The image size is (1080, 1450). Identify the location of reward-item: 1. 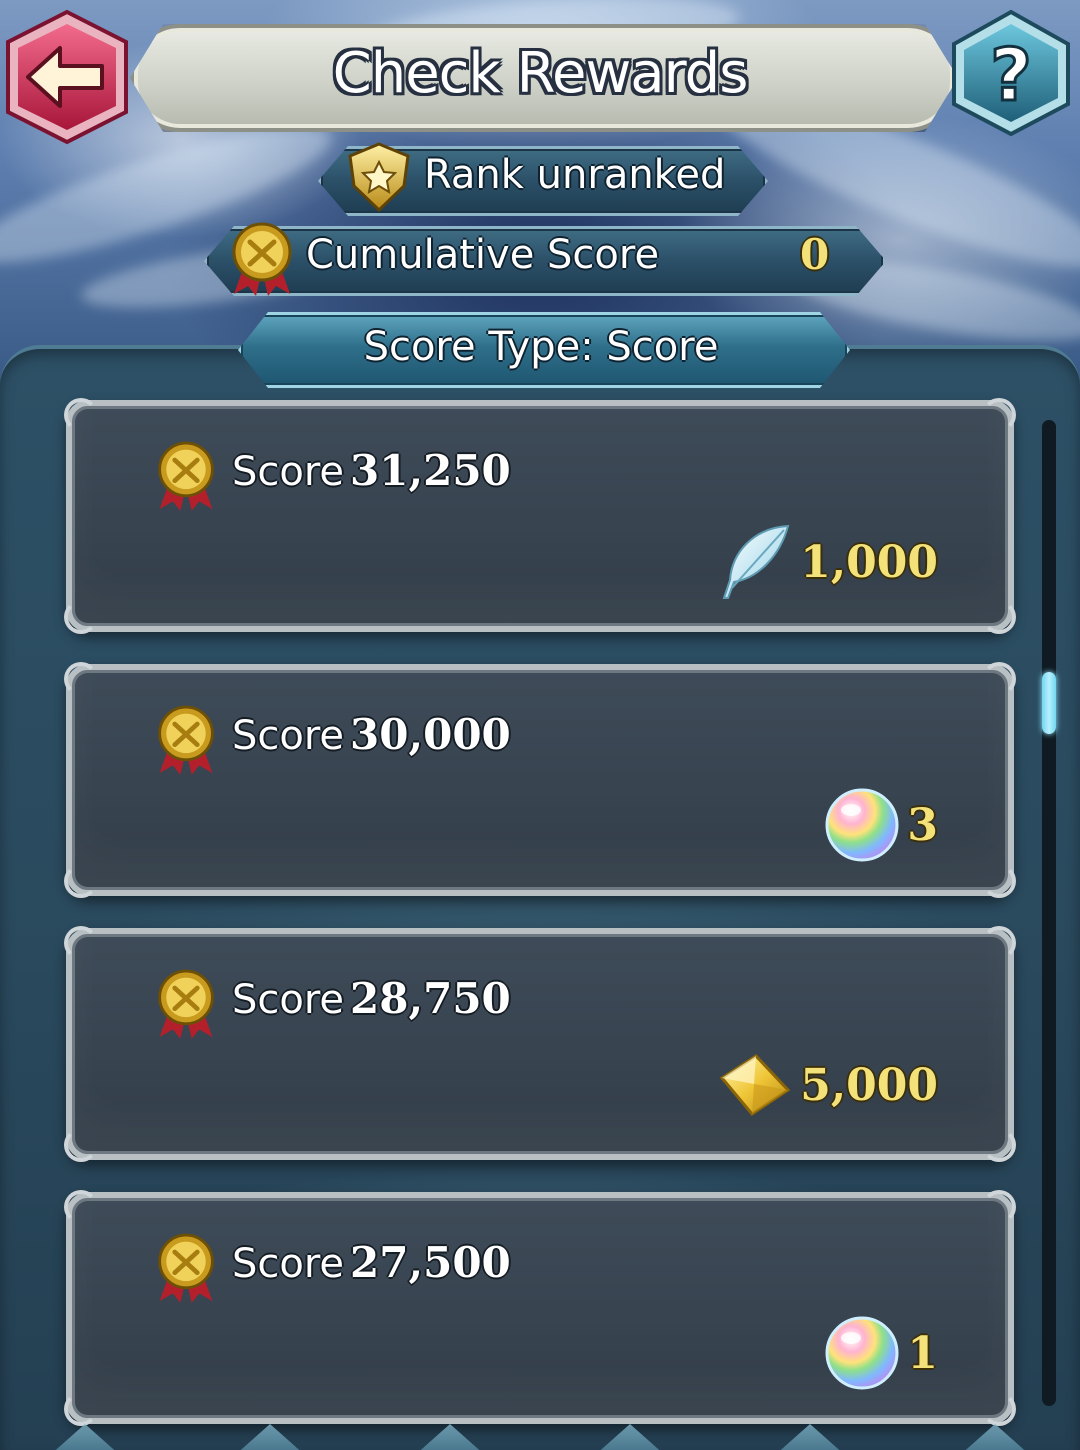
(880, 1353).